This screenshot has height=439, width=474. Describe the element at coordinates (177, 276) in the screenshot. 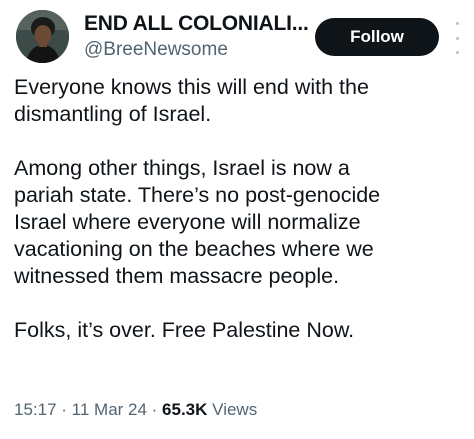

I see `tweet-line: witnessed them massacre people.` at that location.